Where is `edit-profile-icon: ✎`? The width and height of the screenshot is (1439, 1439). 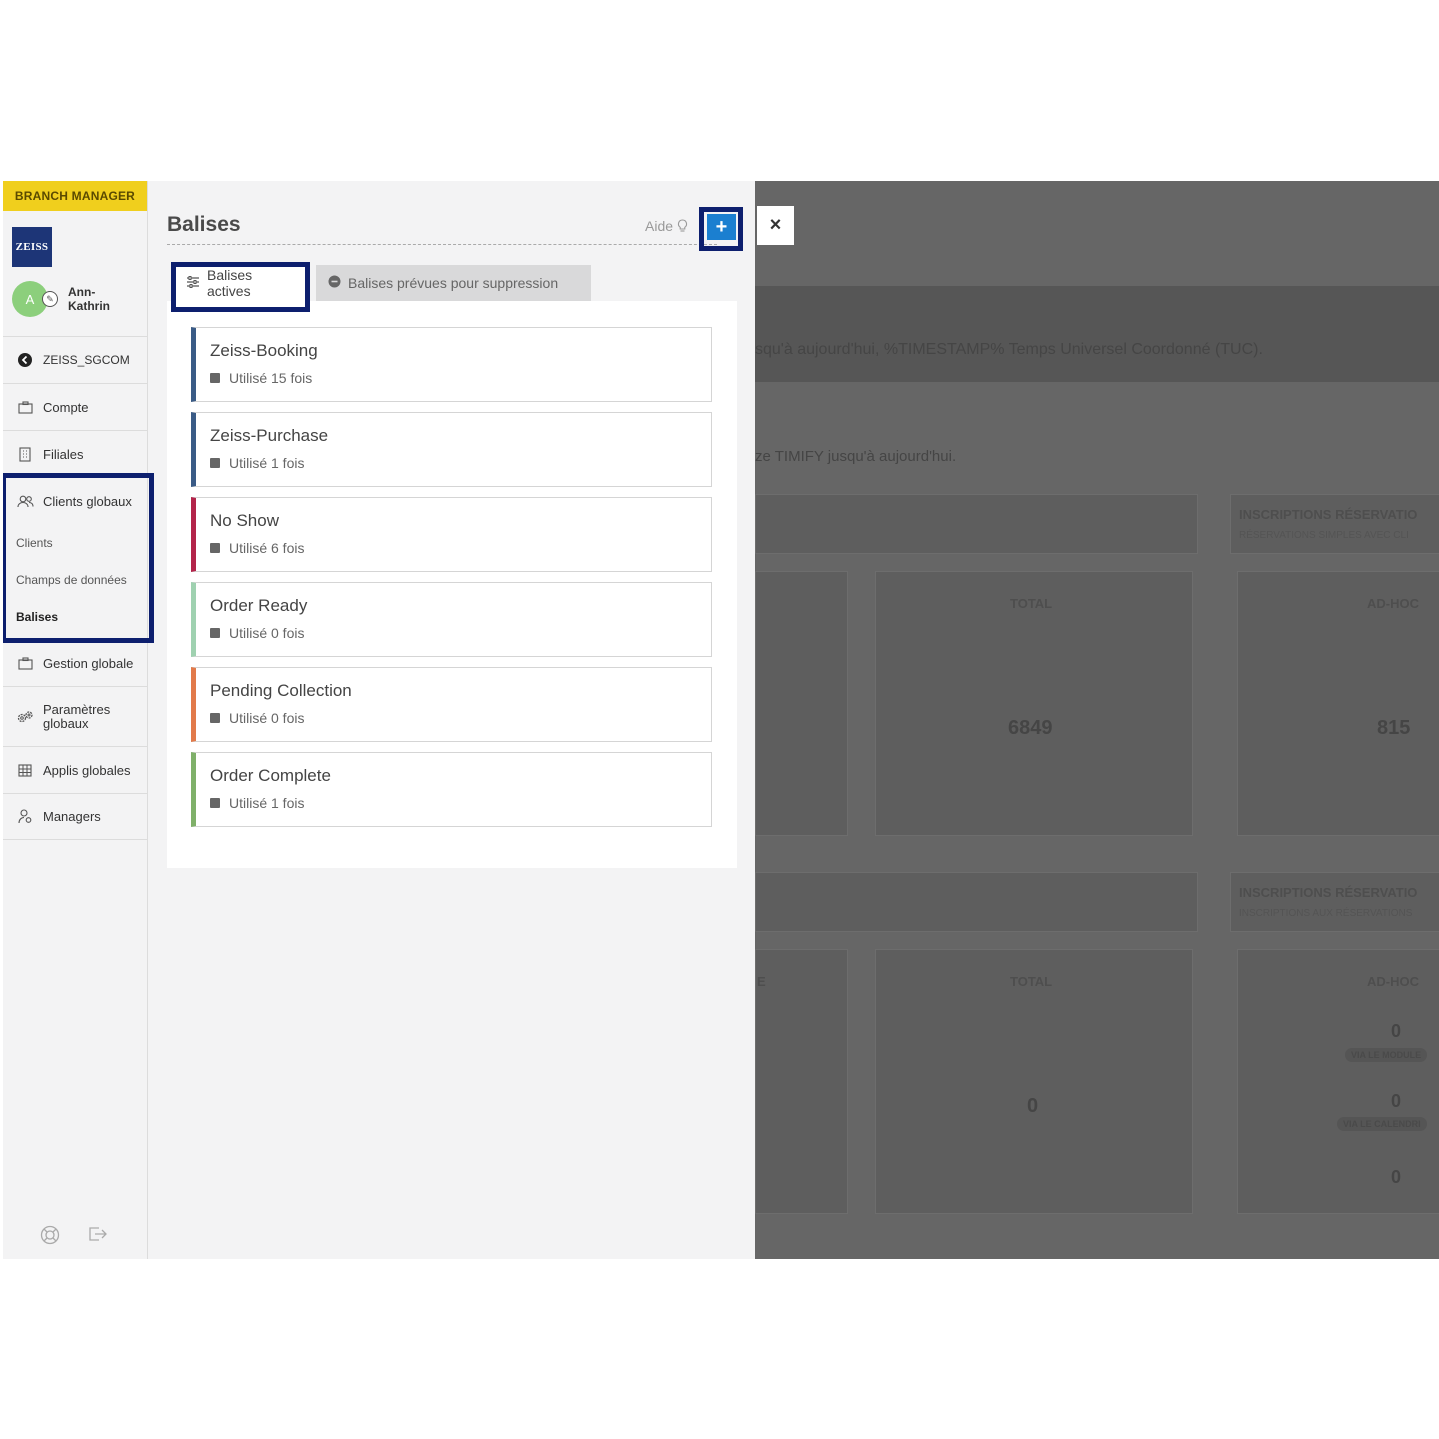 edit-profile-icon: ✎ is located at coordinates (50, 299).